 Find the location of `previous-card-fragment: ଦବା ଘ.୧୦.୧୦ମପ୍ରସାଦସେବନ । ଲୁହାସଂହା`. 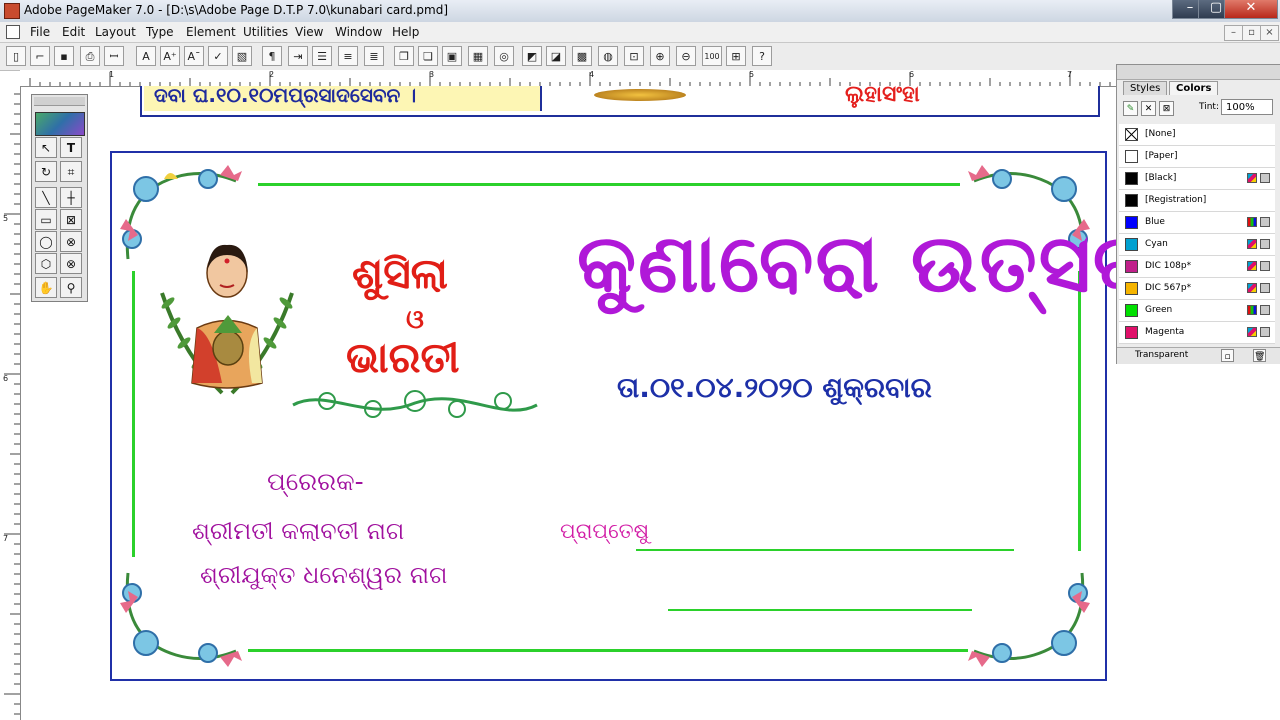

previous-card-fragment: ଦବା ଘ.୧୦.୧୦ମପ୍ରସାଦସେବନ । ଲୁହାସଂହା is located at coordinates (620, 99).